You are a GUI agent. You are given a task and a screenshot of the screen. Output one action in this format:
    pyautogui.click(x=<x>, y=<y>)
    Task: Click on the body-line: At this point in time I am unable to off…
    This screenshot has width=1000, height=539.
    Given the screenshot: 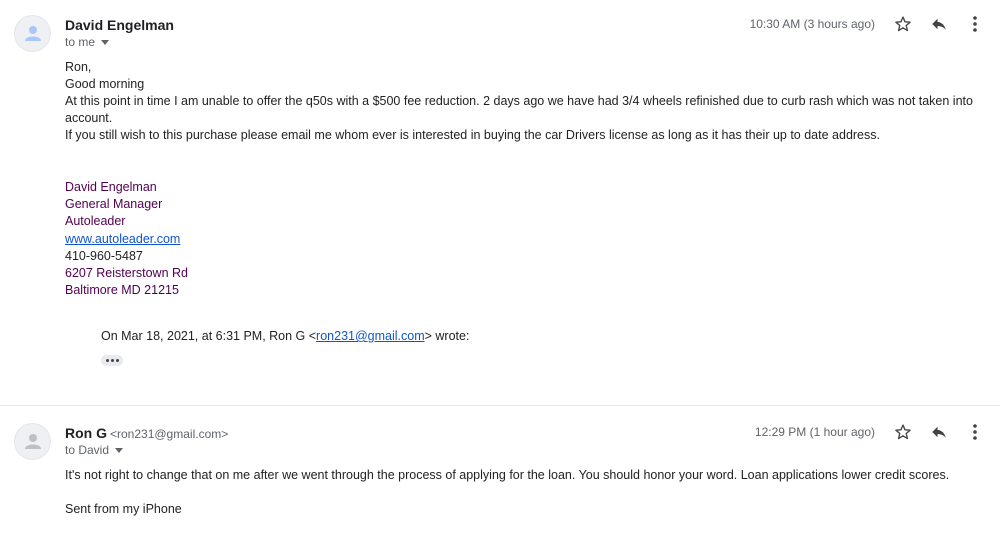 What is the action you would take?
    pyautogui.click(x=519, y=109)
    